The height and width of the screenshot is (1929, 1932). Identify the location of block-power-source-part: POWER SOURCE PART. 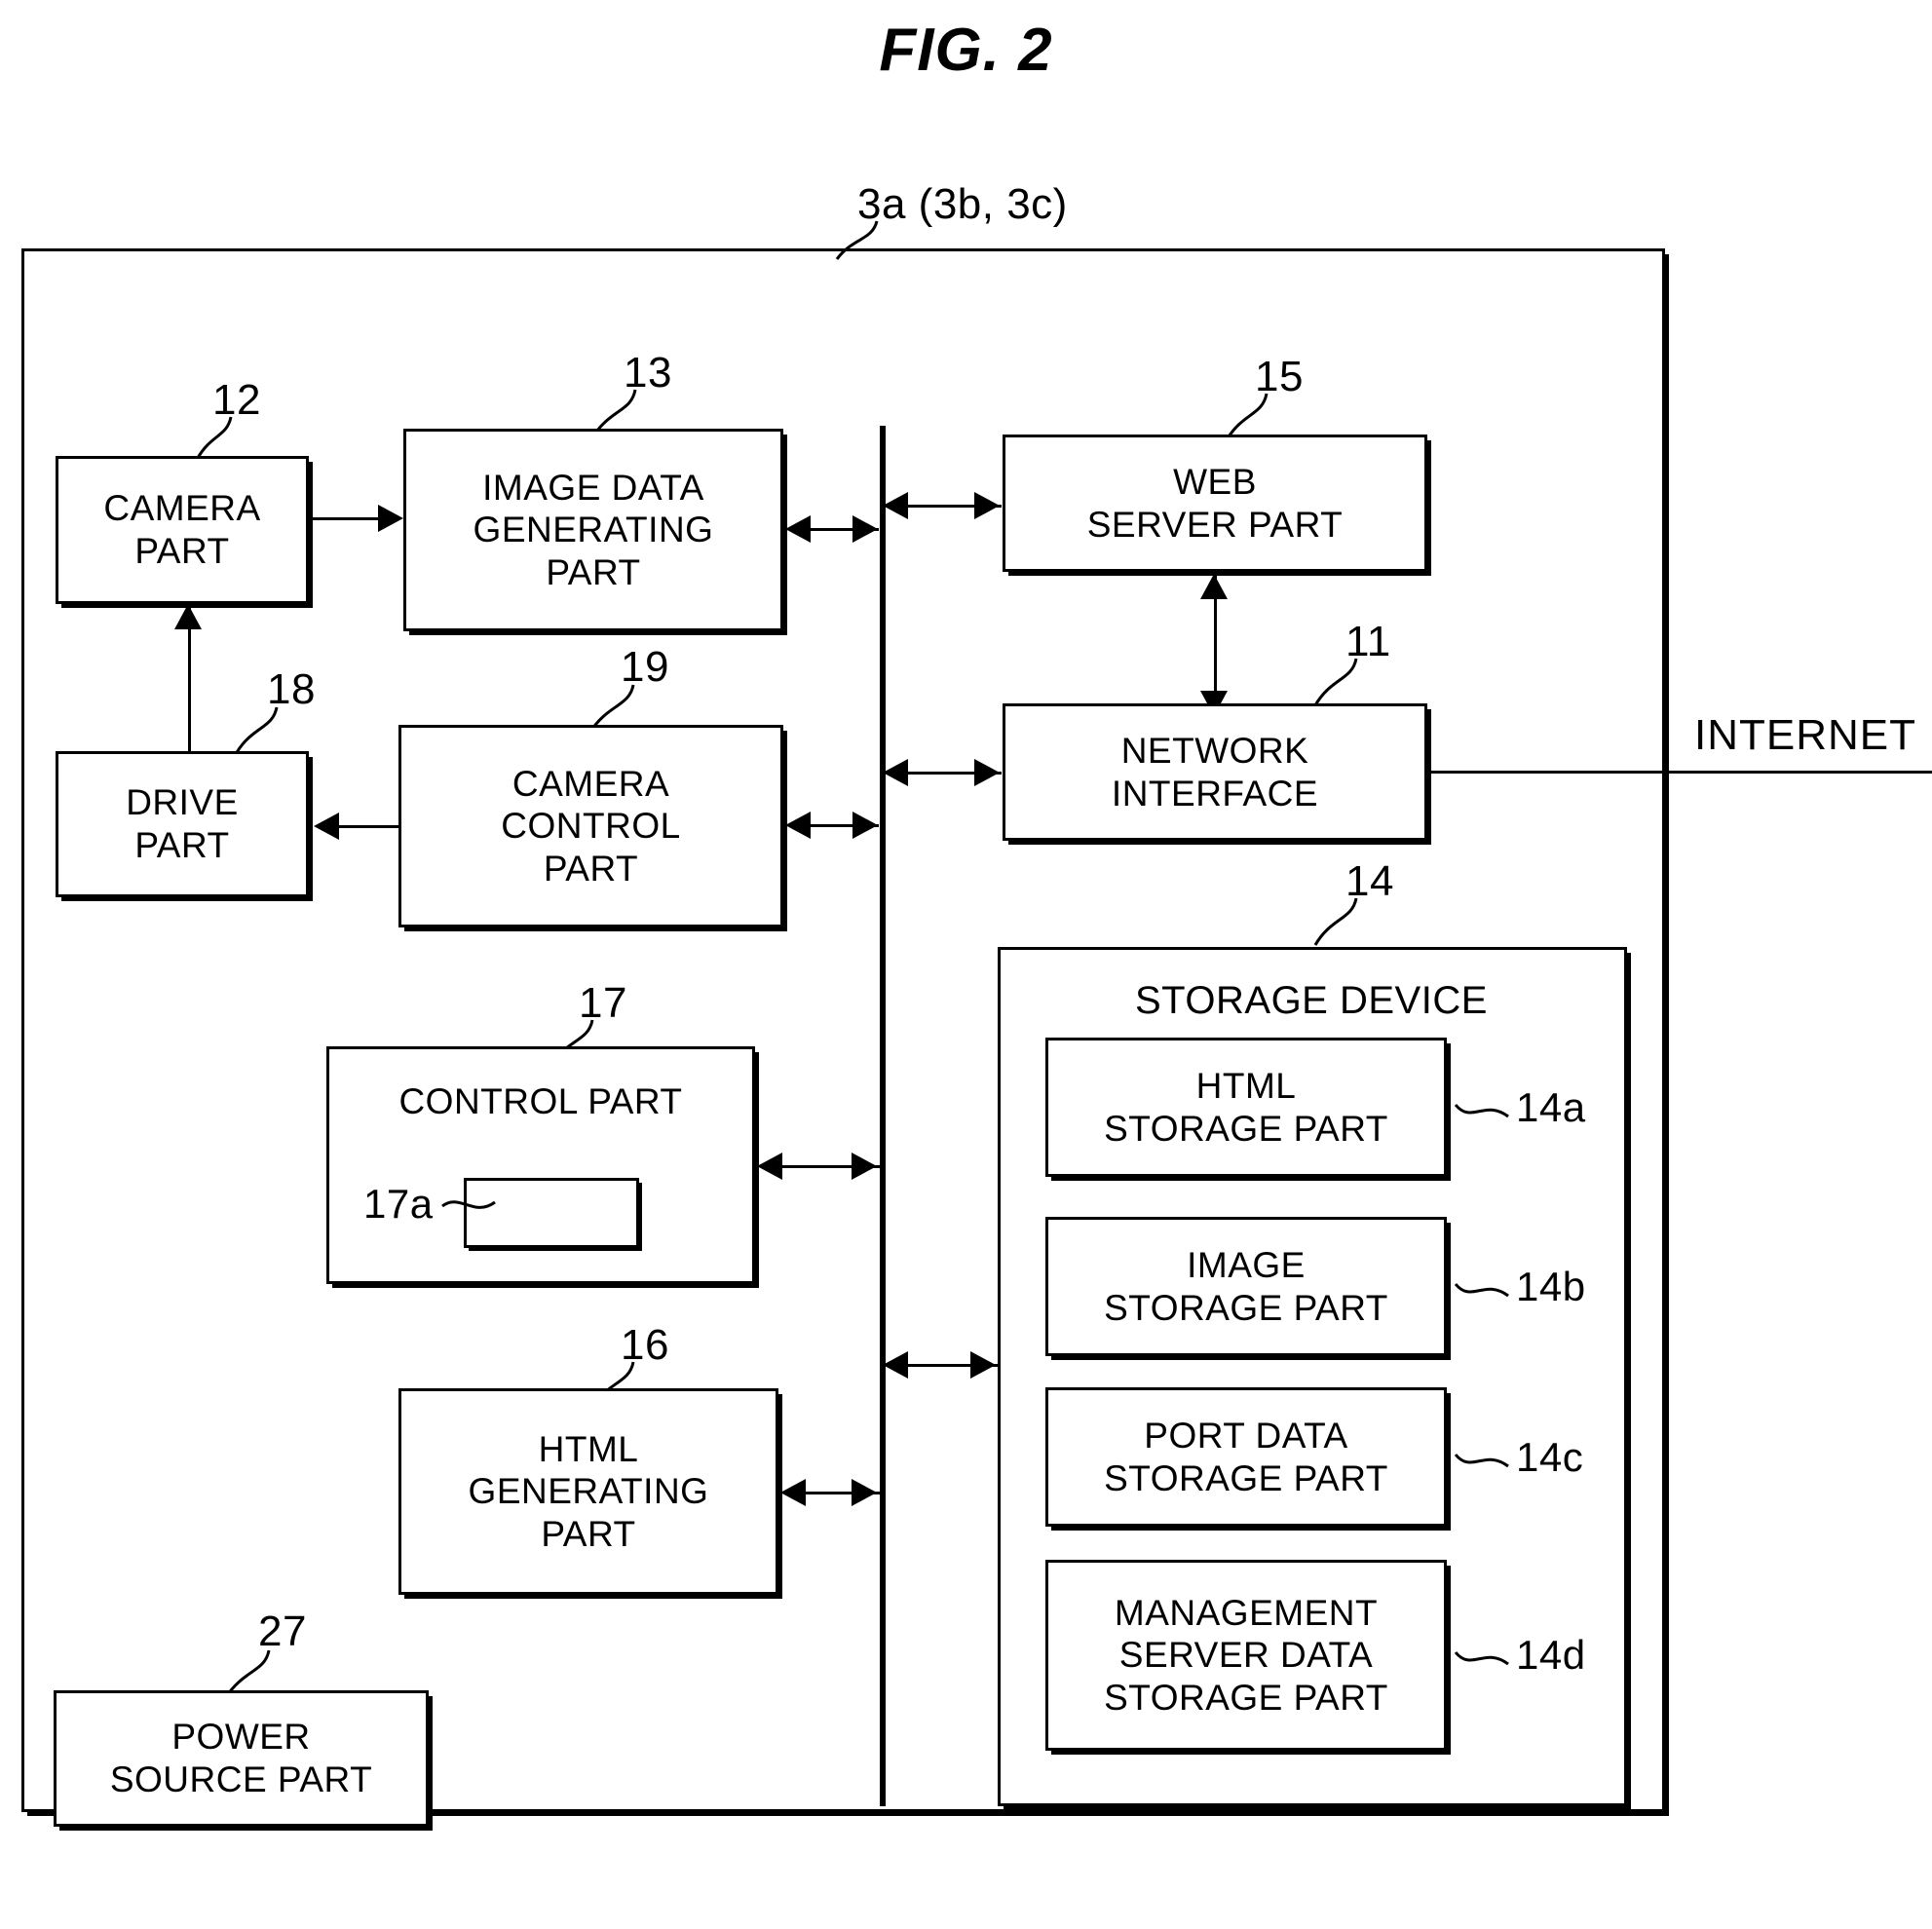
(241, 1759).